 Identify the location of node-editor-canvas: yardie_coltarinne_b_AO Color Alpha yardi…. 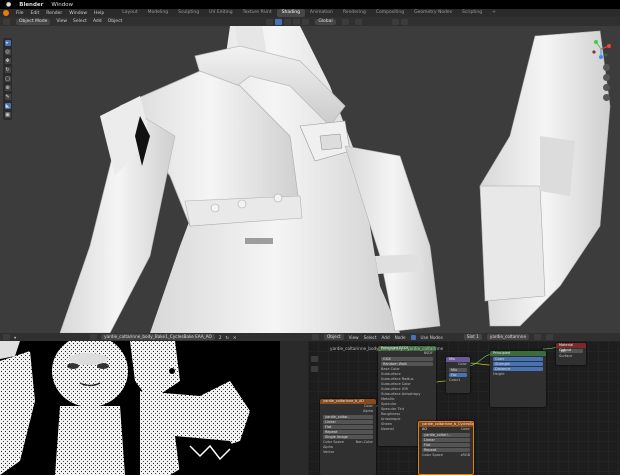
(464, 408).